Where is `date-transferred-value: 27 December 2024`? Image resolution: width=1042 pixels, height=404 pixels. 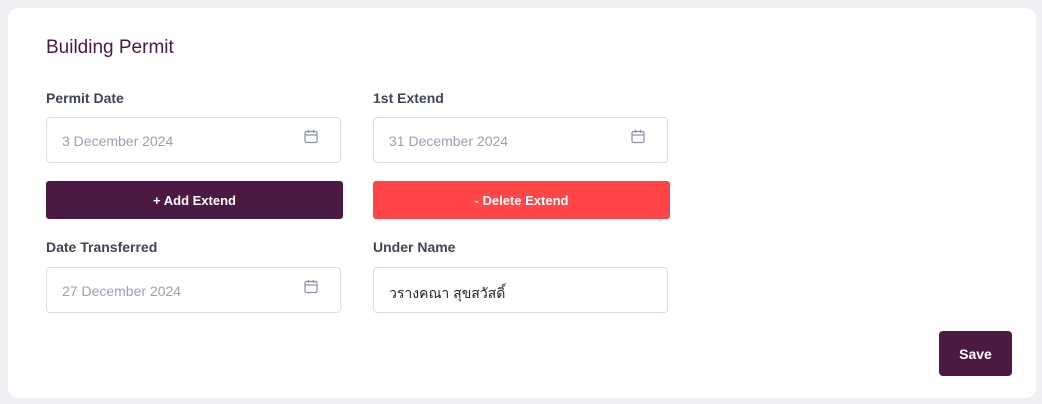
date-transferred-value: 27 December 2024 is located at coordinates (122, 291).